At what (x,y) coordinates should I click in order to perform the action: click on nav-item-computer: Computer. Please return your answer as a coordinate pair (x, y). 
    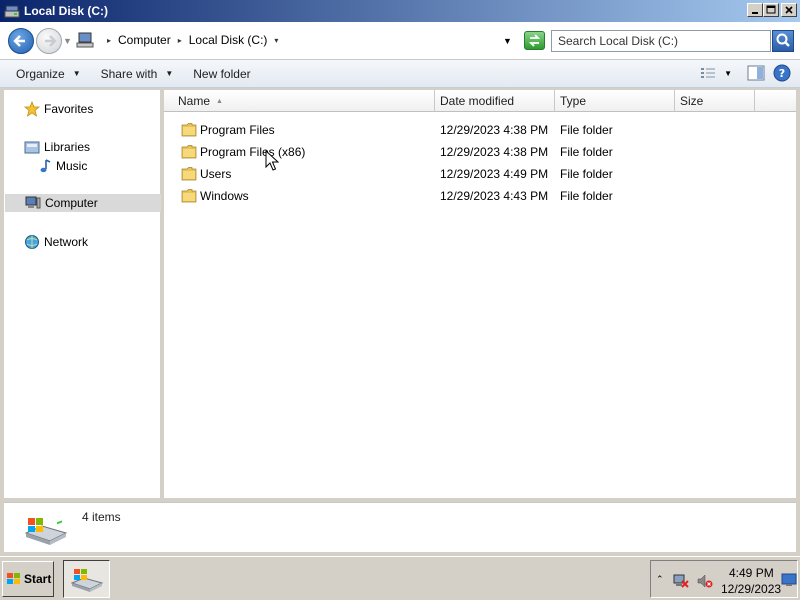
    Looking at the image, I should click on (83, 203).